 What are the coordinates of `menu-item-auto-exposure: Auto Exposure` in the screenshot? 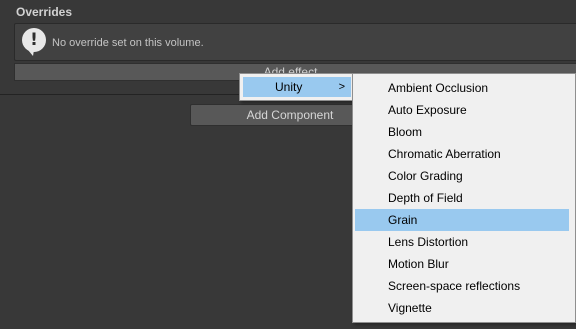 It's located at (462, 110).